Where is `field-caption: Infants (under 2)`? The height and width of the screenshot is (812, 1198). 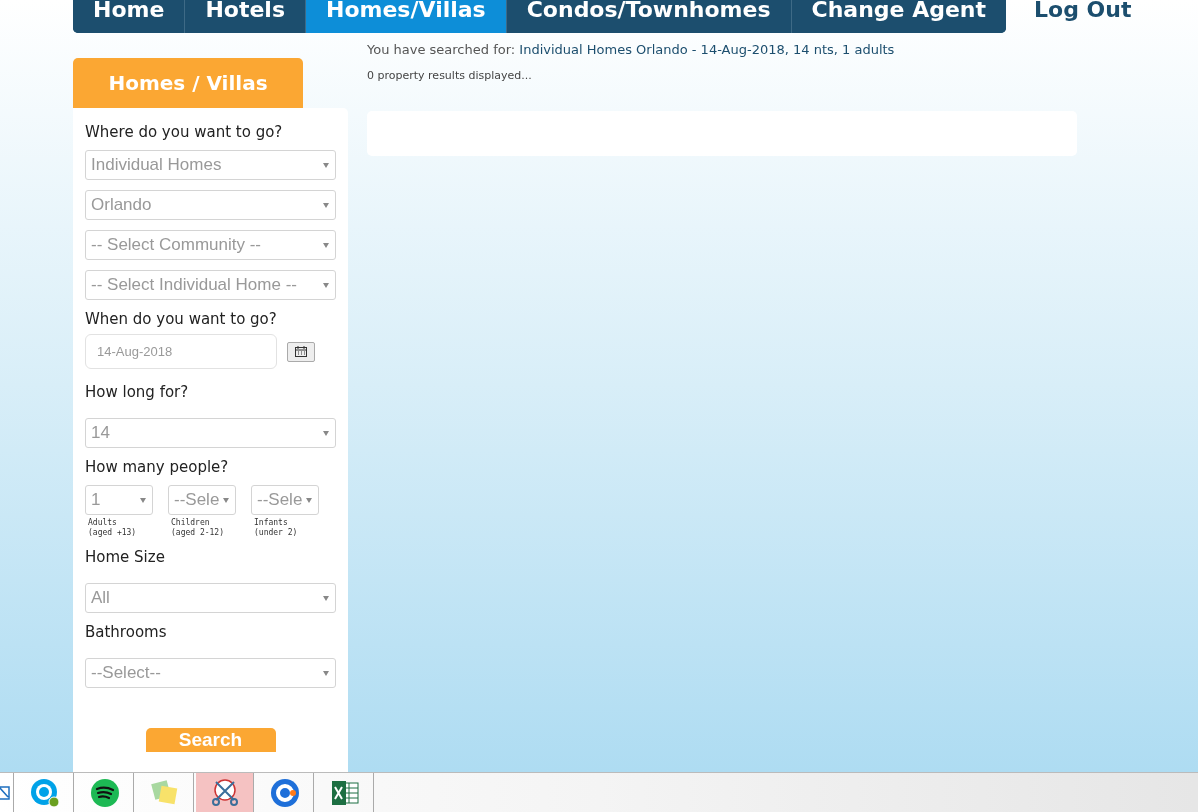 field-caption: Infants (under 2) is located at coordinates (276, 528).